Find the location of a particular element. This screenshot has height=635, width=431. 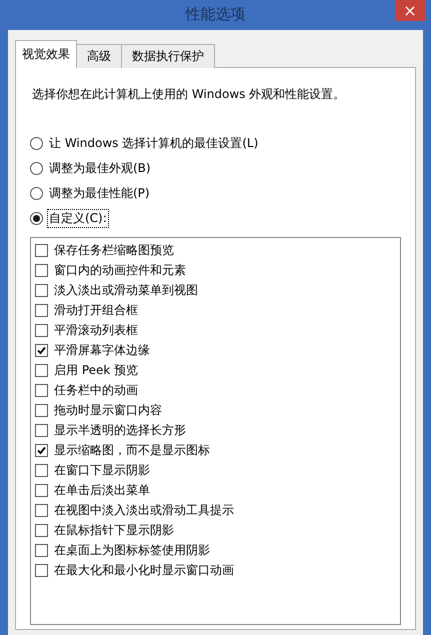

checkbox-label: 在鼠标指针下显示阴影 is located at coordinates (114, 530).